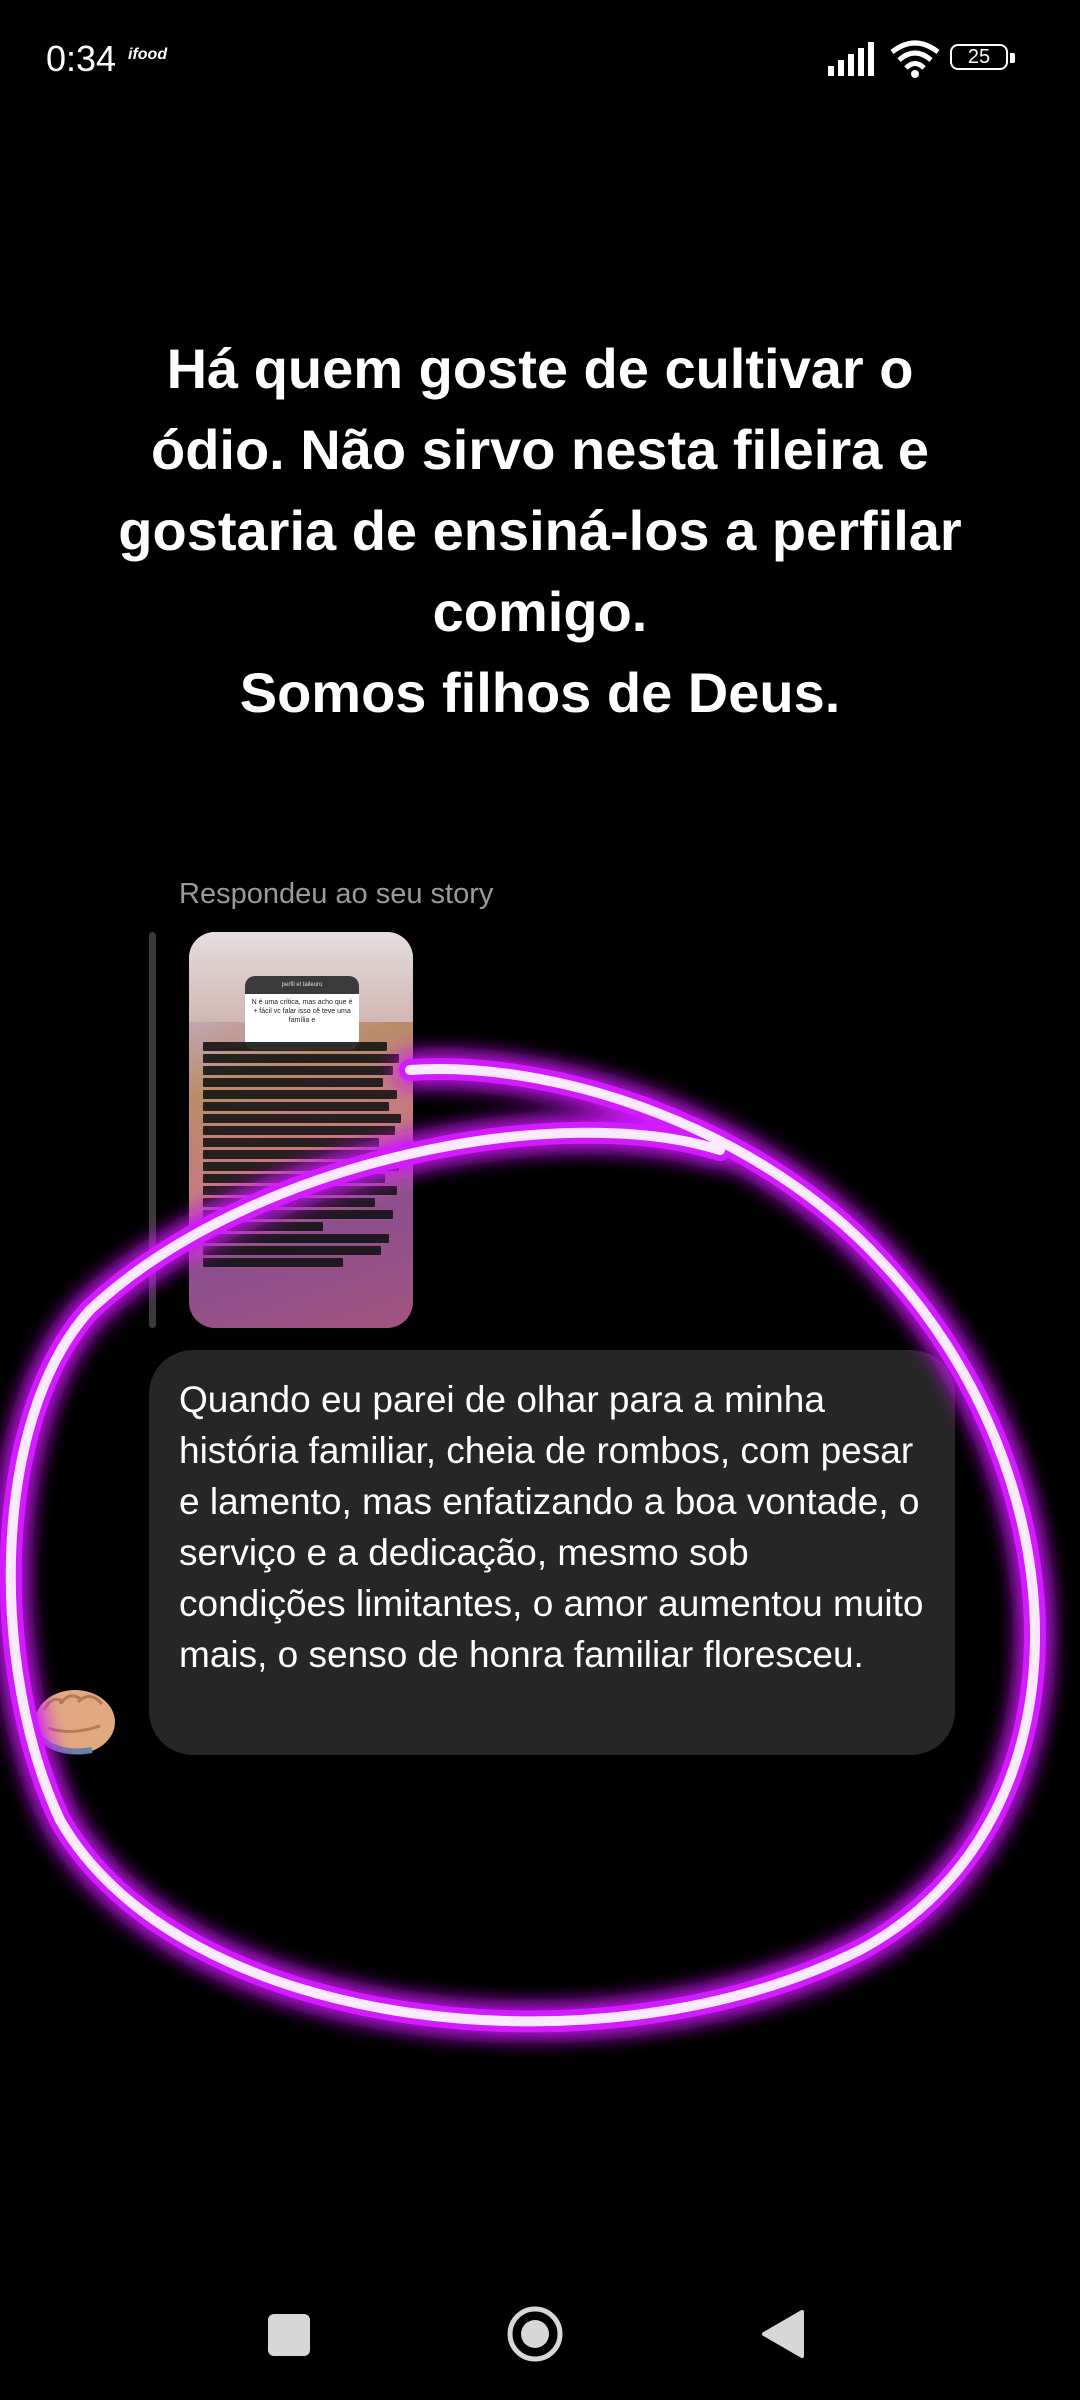  What do you see at coordinates (302, 985) in the screenshot?
I see `story-question-header: perfil el taileuro` at bounding box center [302, 985].